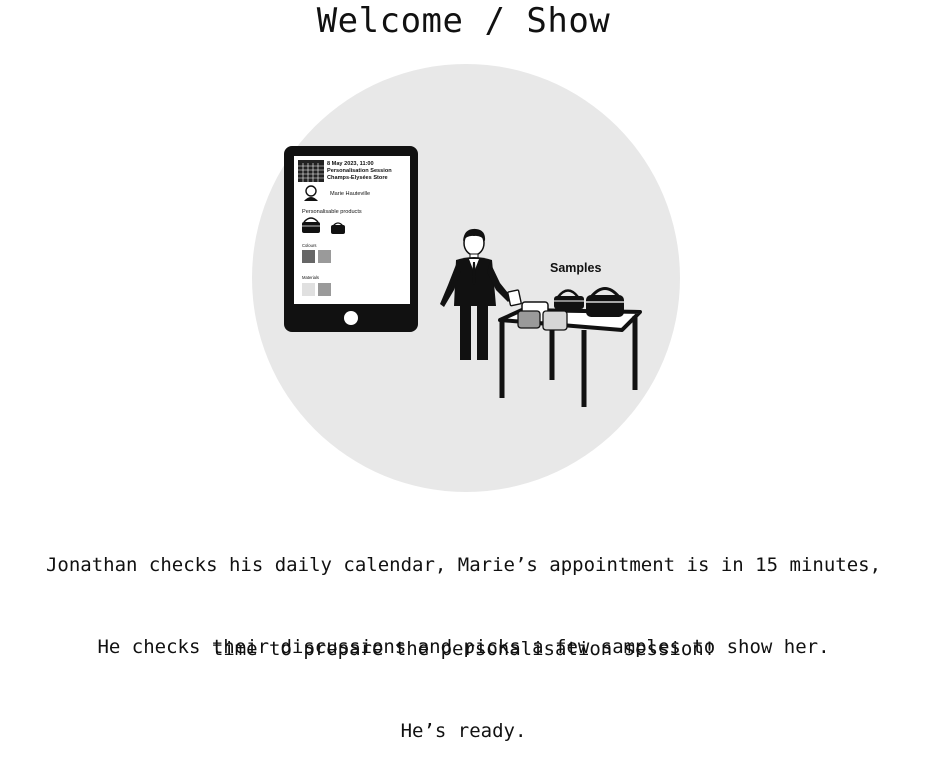  I want to click on tablet-client-name: Marie Hauteville, so click(350, 194).